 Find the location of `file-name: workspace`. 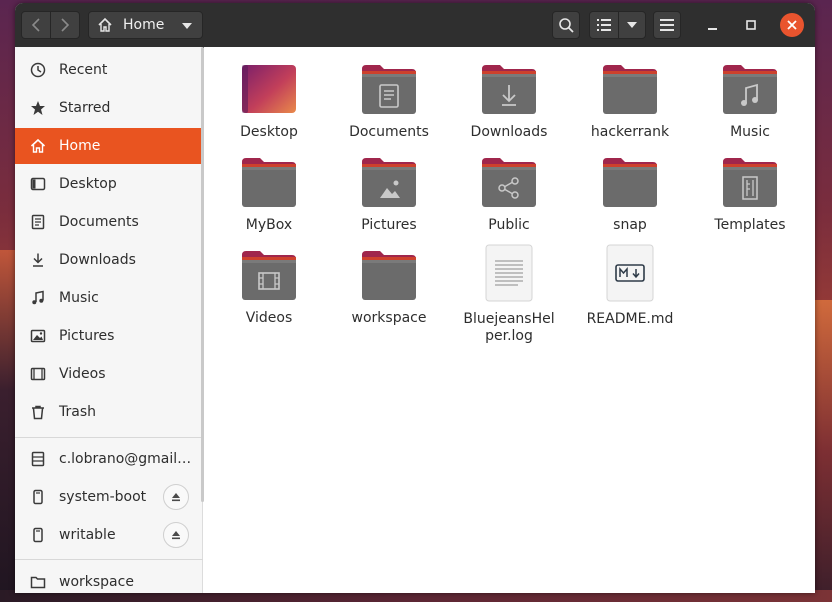

file-name: workspace is located at coordinates (389, 318).